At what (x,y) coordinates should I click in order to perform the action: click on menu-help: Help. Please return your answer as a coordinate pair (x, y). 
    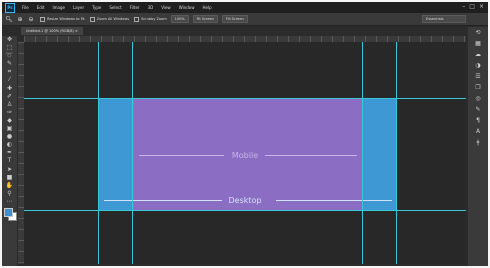
    Looking at the image, I should click on (206, 7).